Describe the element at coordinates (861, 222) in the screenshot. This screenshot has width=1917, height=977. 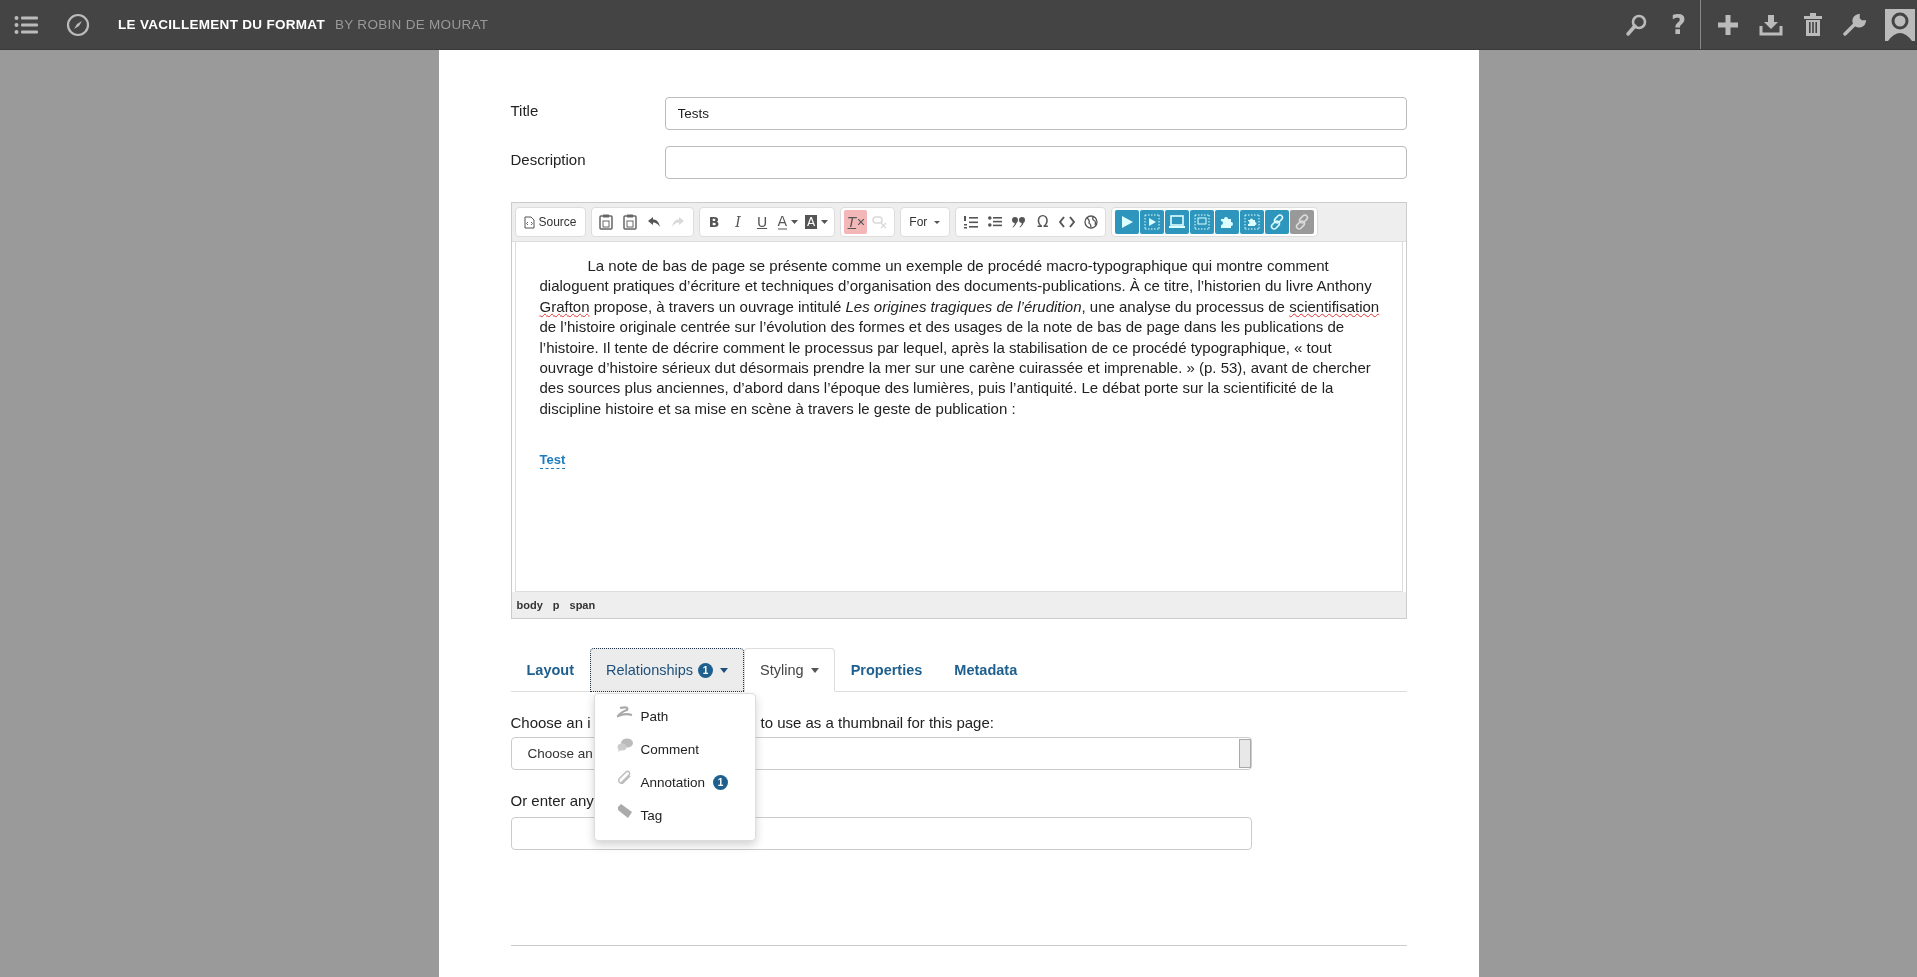
I see `cross-icon` at that location.